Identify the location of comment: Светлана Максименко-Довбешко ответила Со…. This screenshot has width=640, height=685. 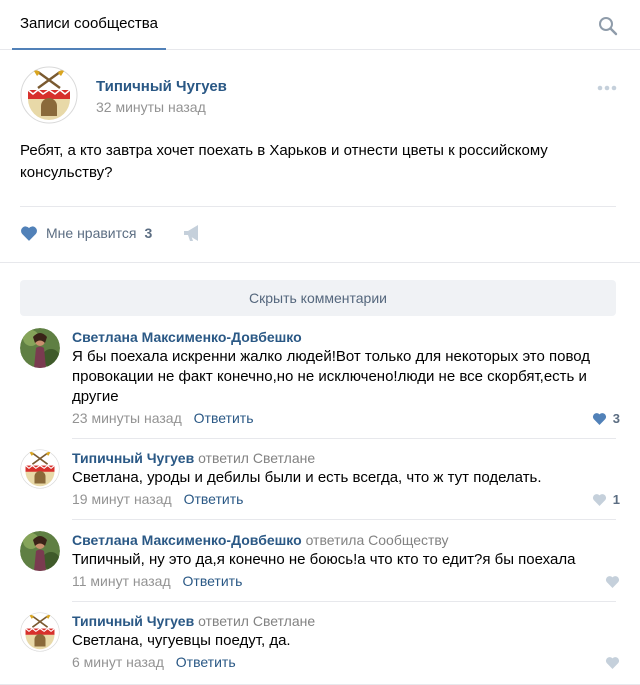
(320, 562).